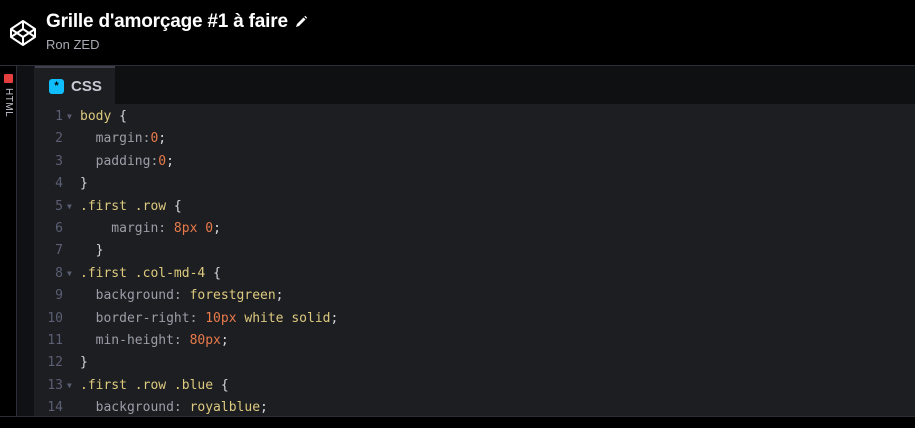 The image size is (915, 428). What do you see at coordinates (475, 341) in the screenshot?
I see `code-line: 11 min-height: 80px;` at bounding box center [475, 341].